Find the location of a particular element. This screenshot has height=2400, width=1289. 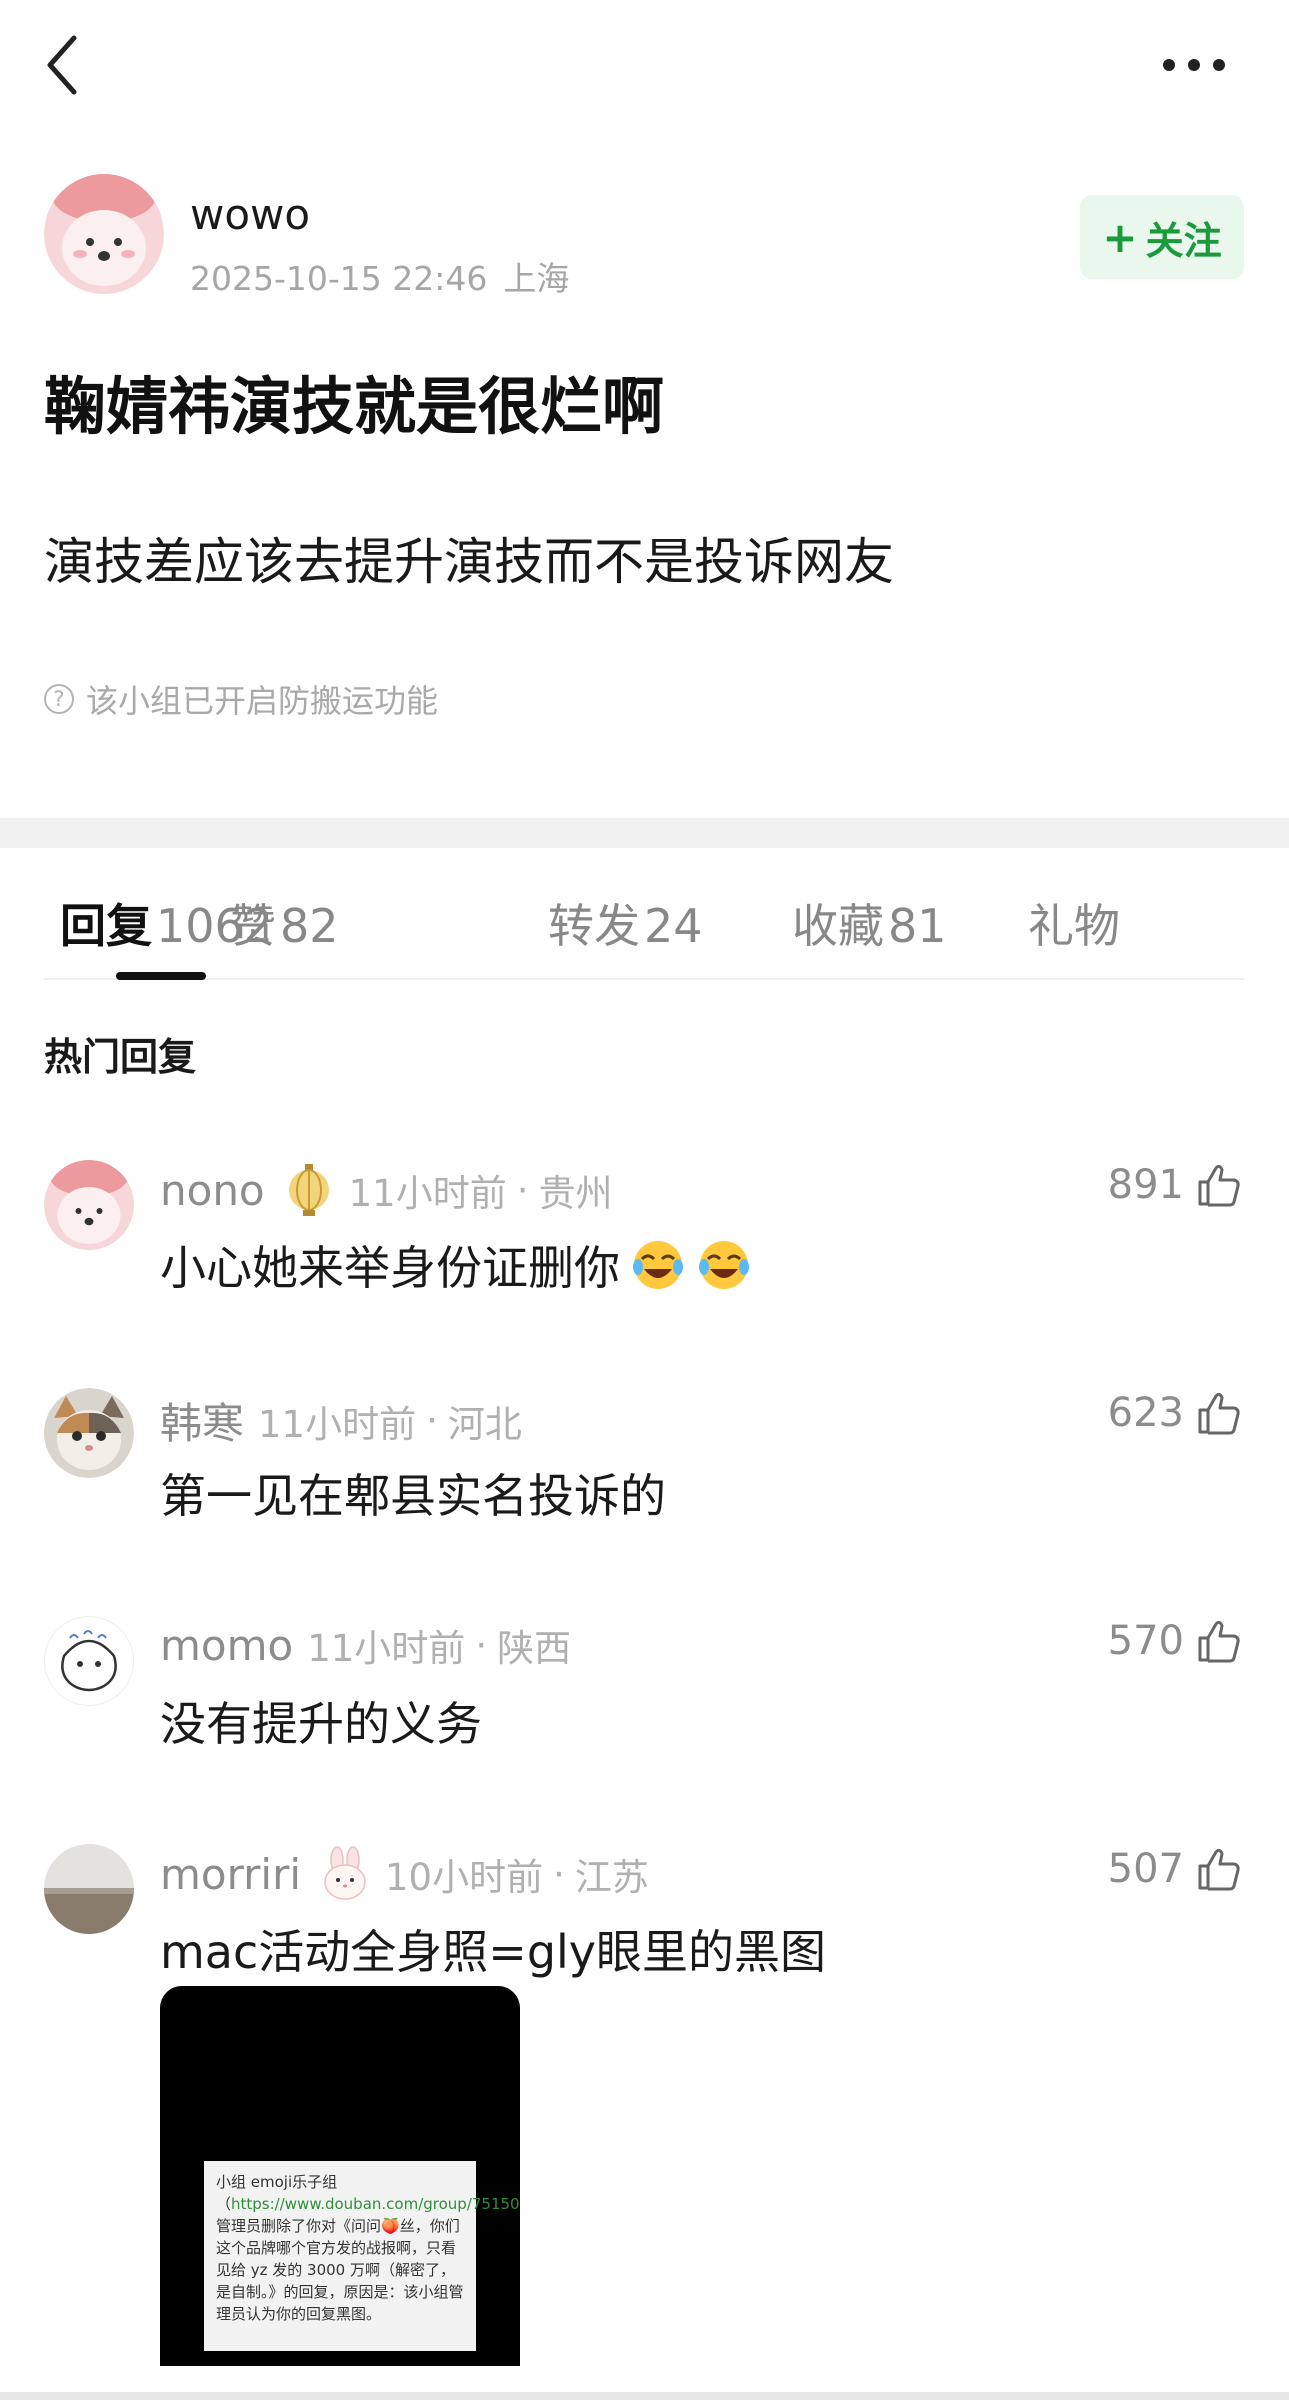

like-button: 507 is located at coordinates (1176, 1869).